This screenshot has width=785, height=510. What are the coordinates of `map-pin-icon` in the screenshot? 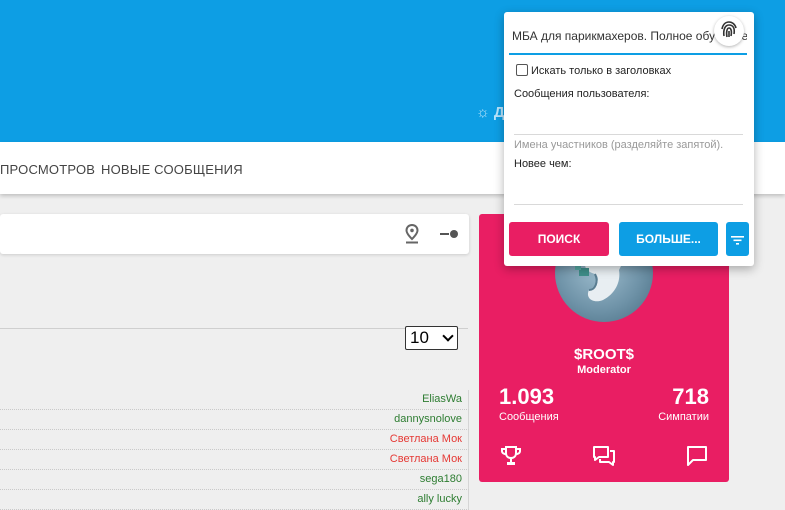 It's located at (412, 234).